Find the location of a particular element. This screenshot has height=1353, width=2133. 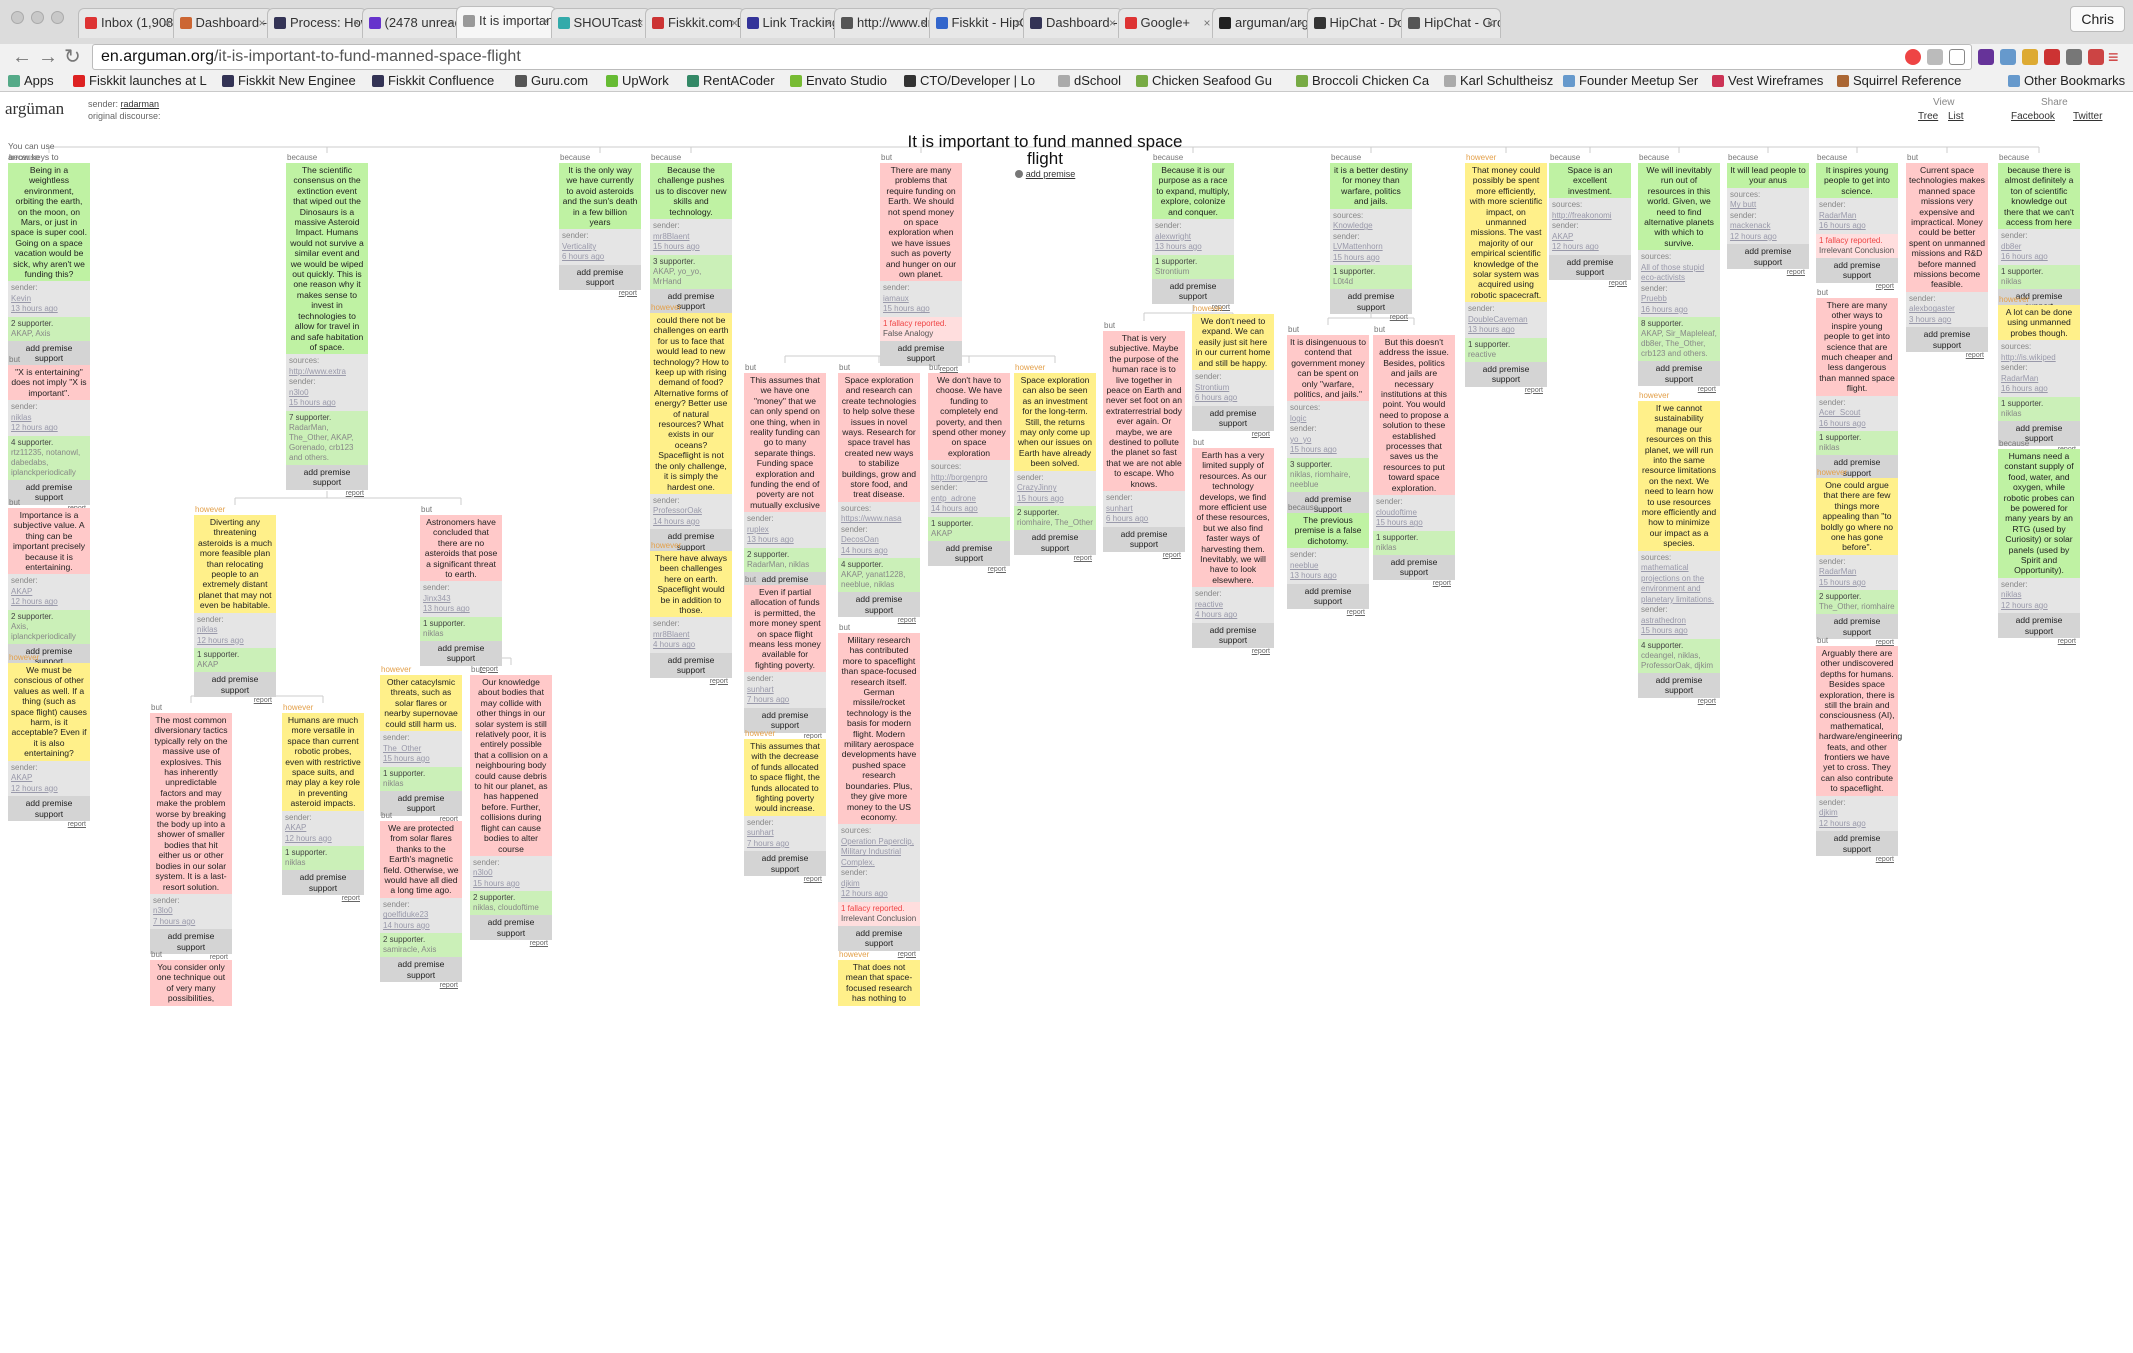

extension-icon is located at coordinates (2074, 57).